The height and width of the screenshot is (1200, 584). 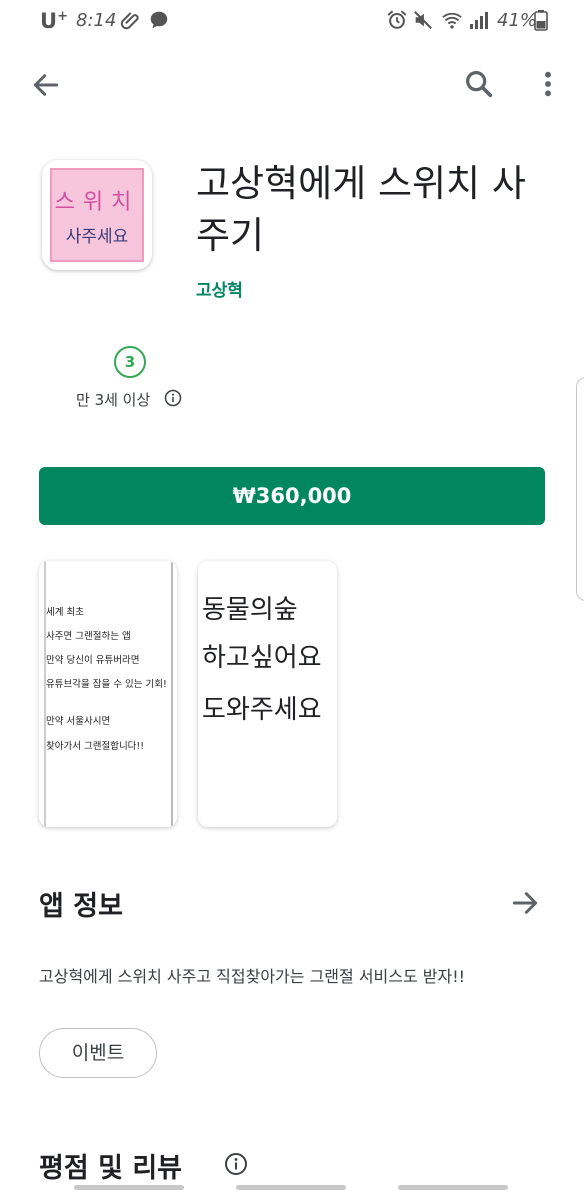 I want to click on app-icon-text-line1: 스위치, so click(x=97, y=202).